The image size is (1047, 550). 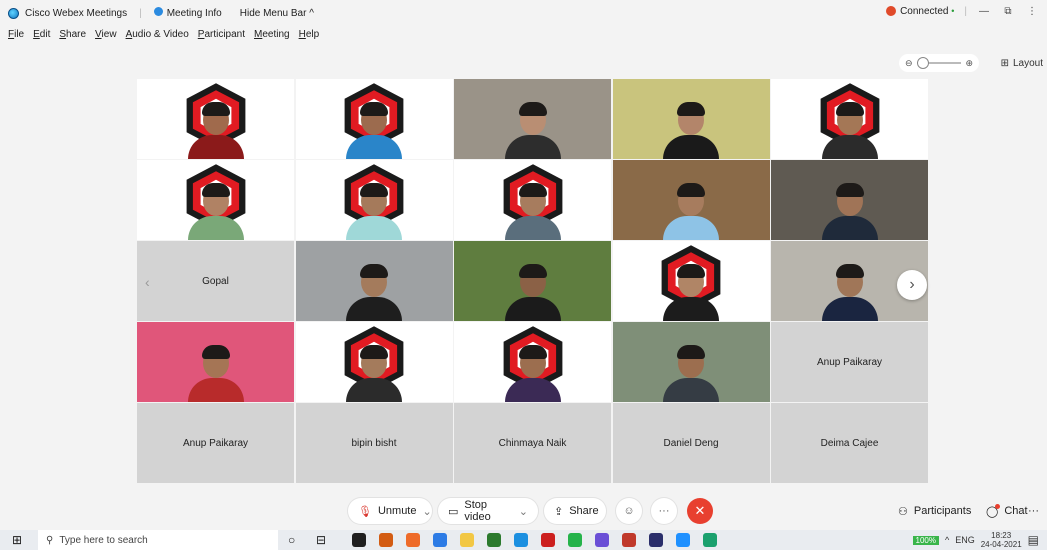 I want to click on menu-meeting: Meeting, so click(x=272, y=34).